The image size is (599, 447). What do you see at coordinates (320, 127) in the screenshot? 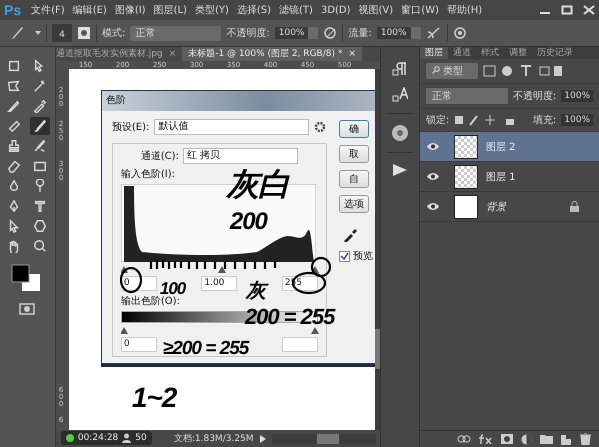
I see `settings-icon` at bounding box center [320, 127].